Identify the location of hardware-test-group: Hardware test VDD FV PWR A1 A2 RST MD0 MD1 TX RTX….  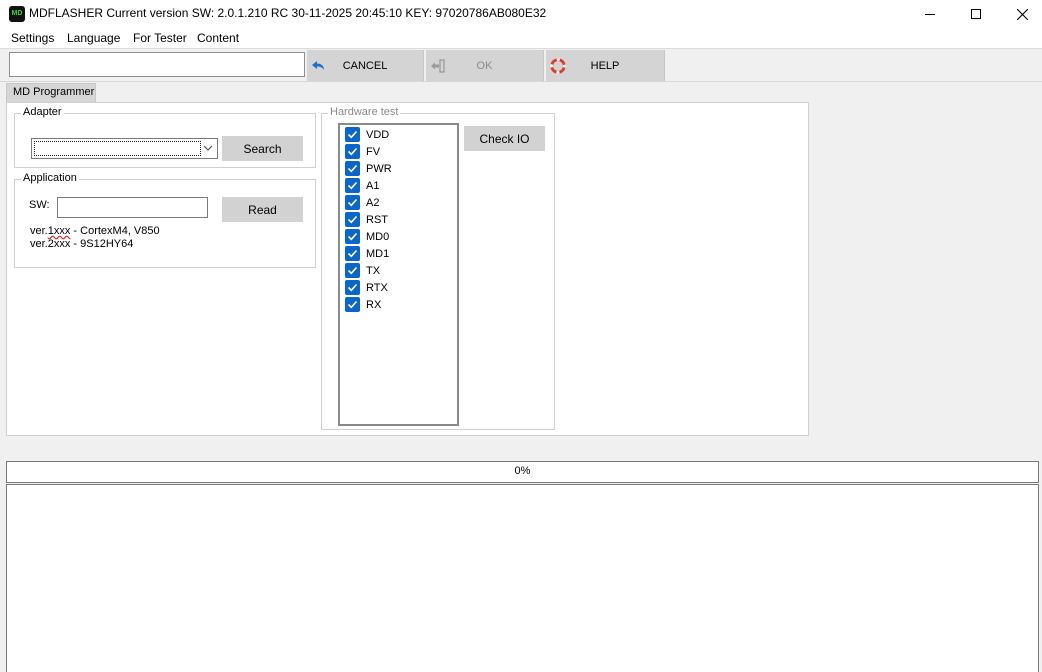
(438, 268).